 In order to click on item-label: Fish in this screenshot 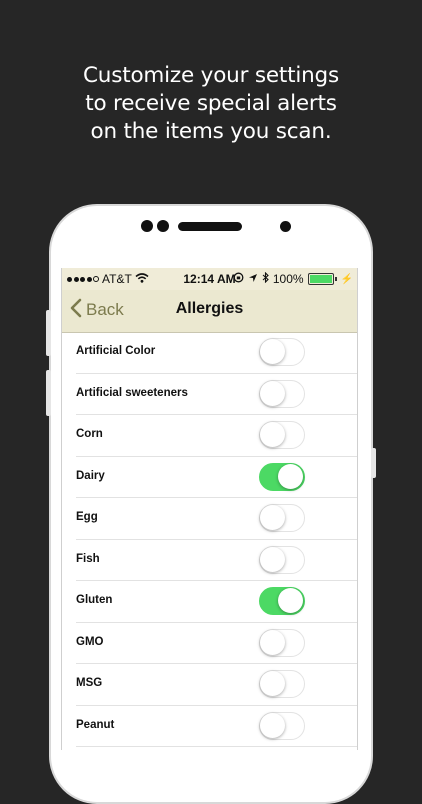, I will do `click(88, 558)`.